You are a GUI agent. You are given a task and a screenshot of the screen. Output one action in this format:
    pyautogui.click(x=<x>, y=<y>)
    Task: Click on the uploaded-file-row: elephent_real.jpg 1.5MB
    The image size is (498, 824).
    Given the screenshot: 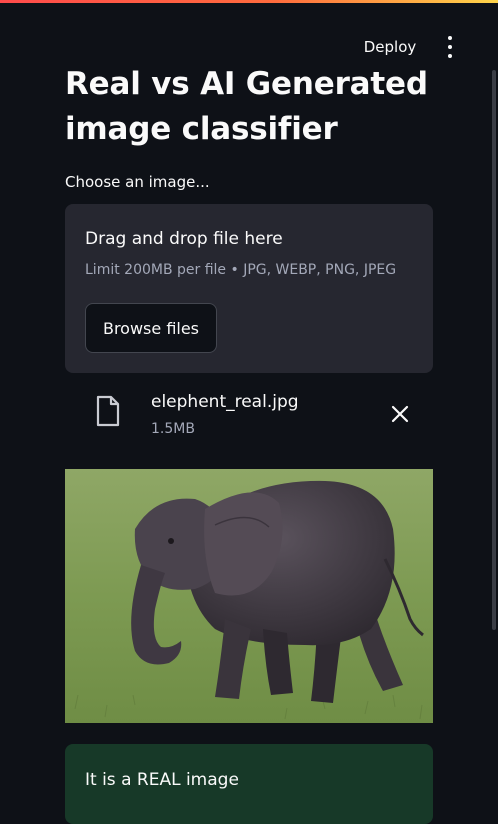 What is the action you would take?
    pyautogui.click(x=249, y=413)
    